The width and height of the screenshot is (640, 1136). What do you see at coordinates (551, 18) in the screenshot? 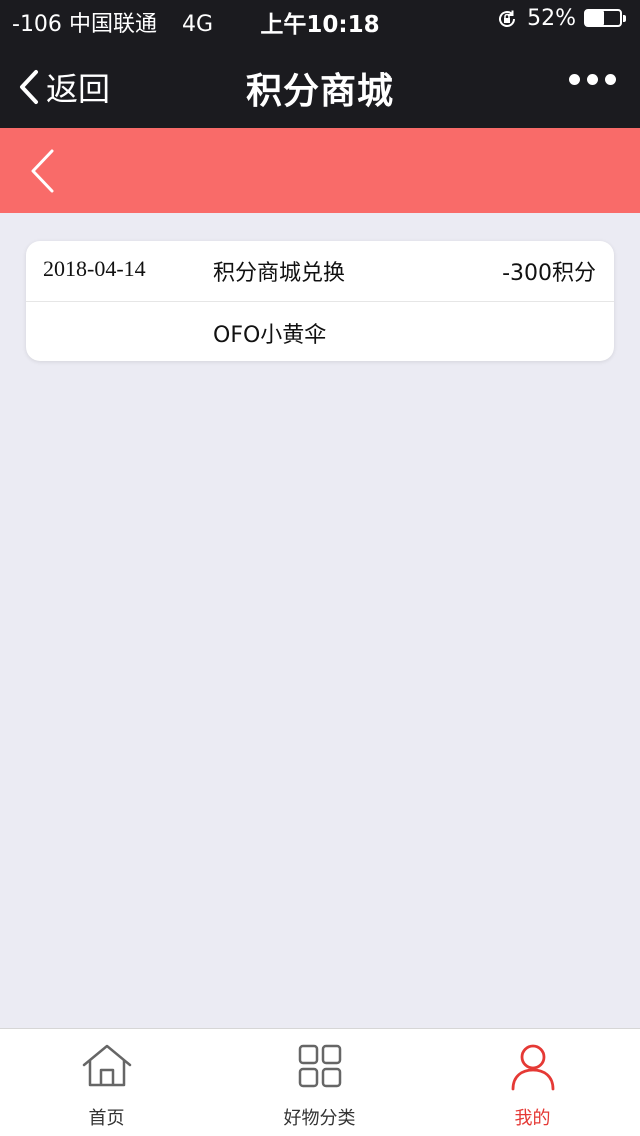
I see `battery-percent: 52%` at bounding box center [551, 18].